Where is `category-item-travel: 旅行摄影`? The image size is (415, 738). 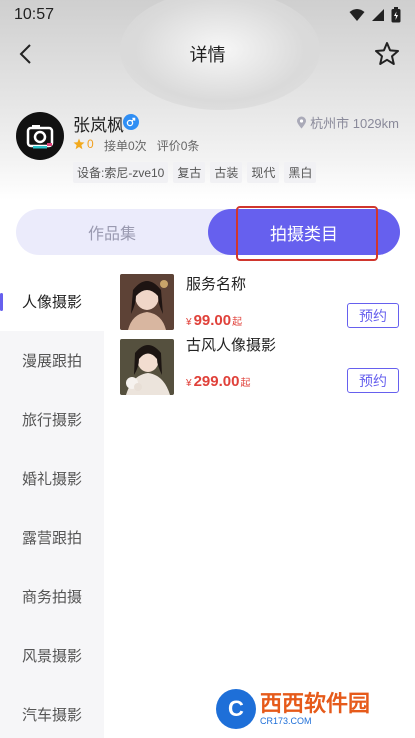
category-item-travel: 旅行摄影 is located at coordinates (52, 419).